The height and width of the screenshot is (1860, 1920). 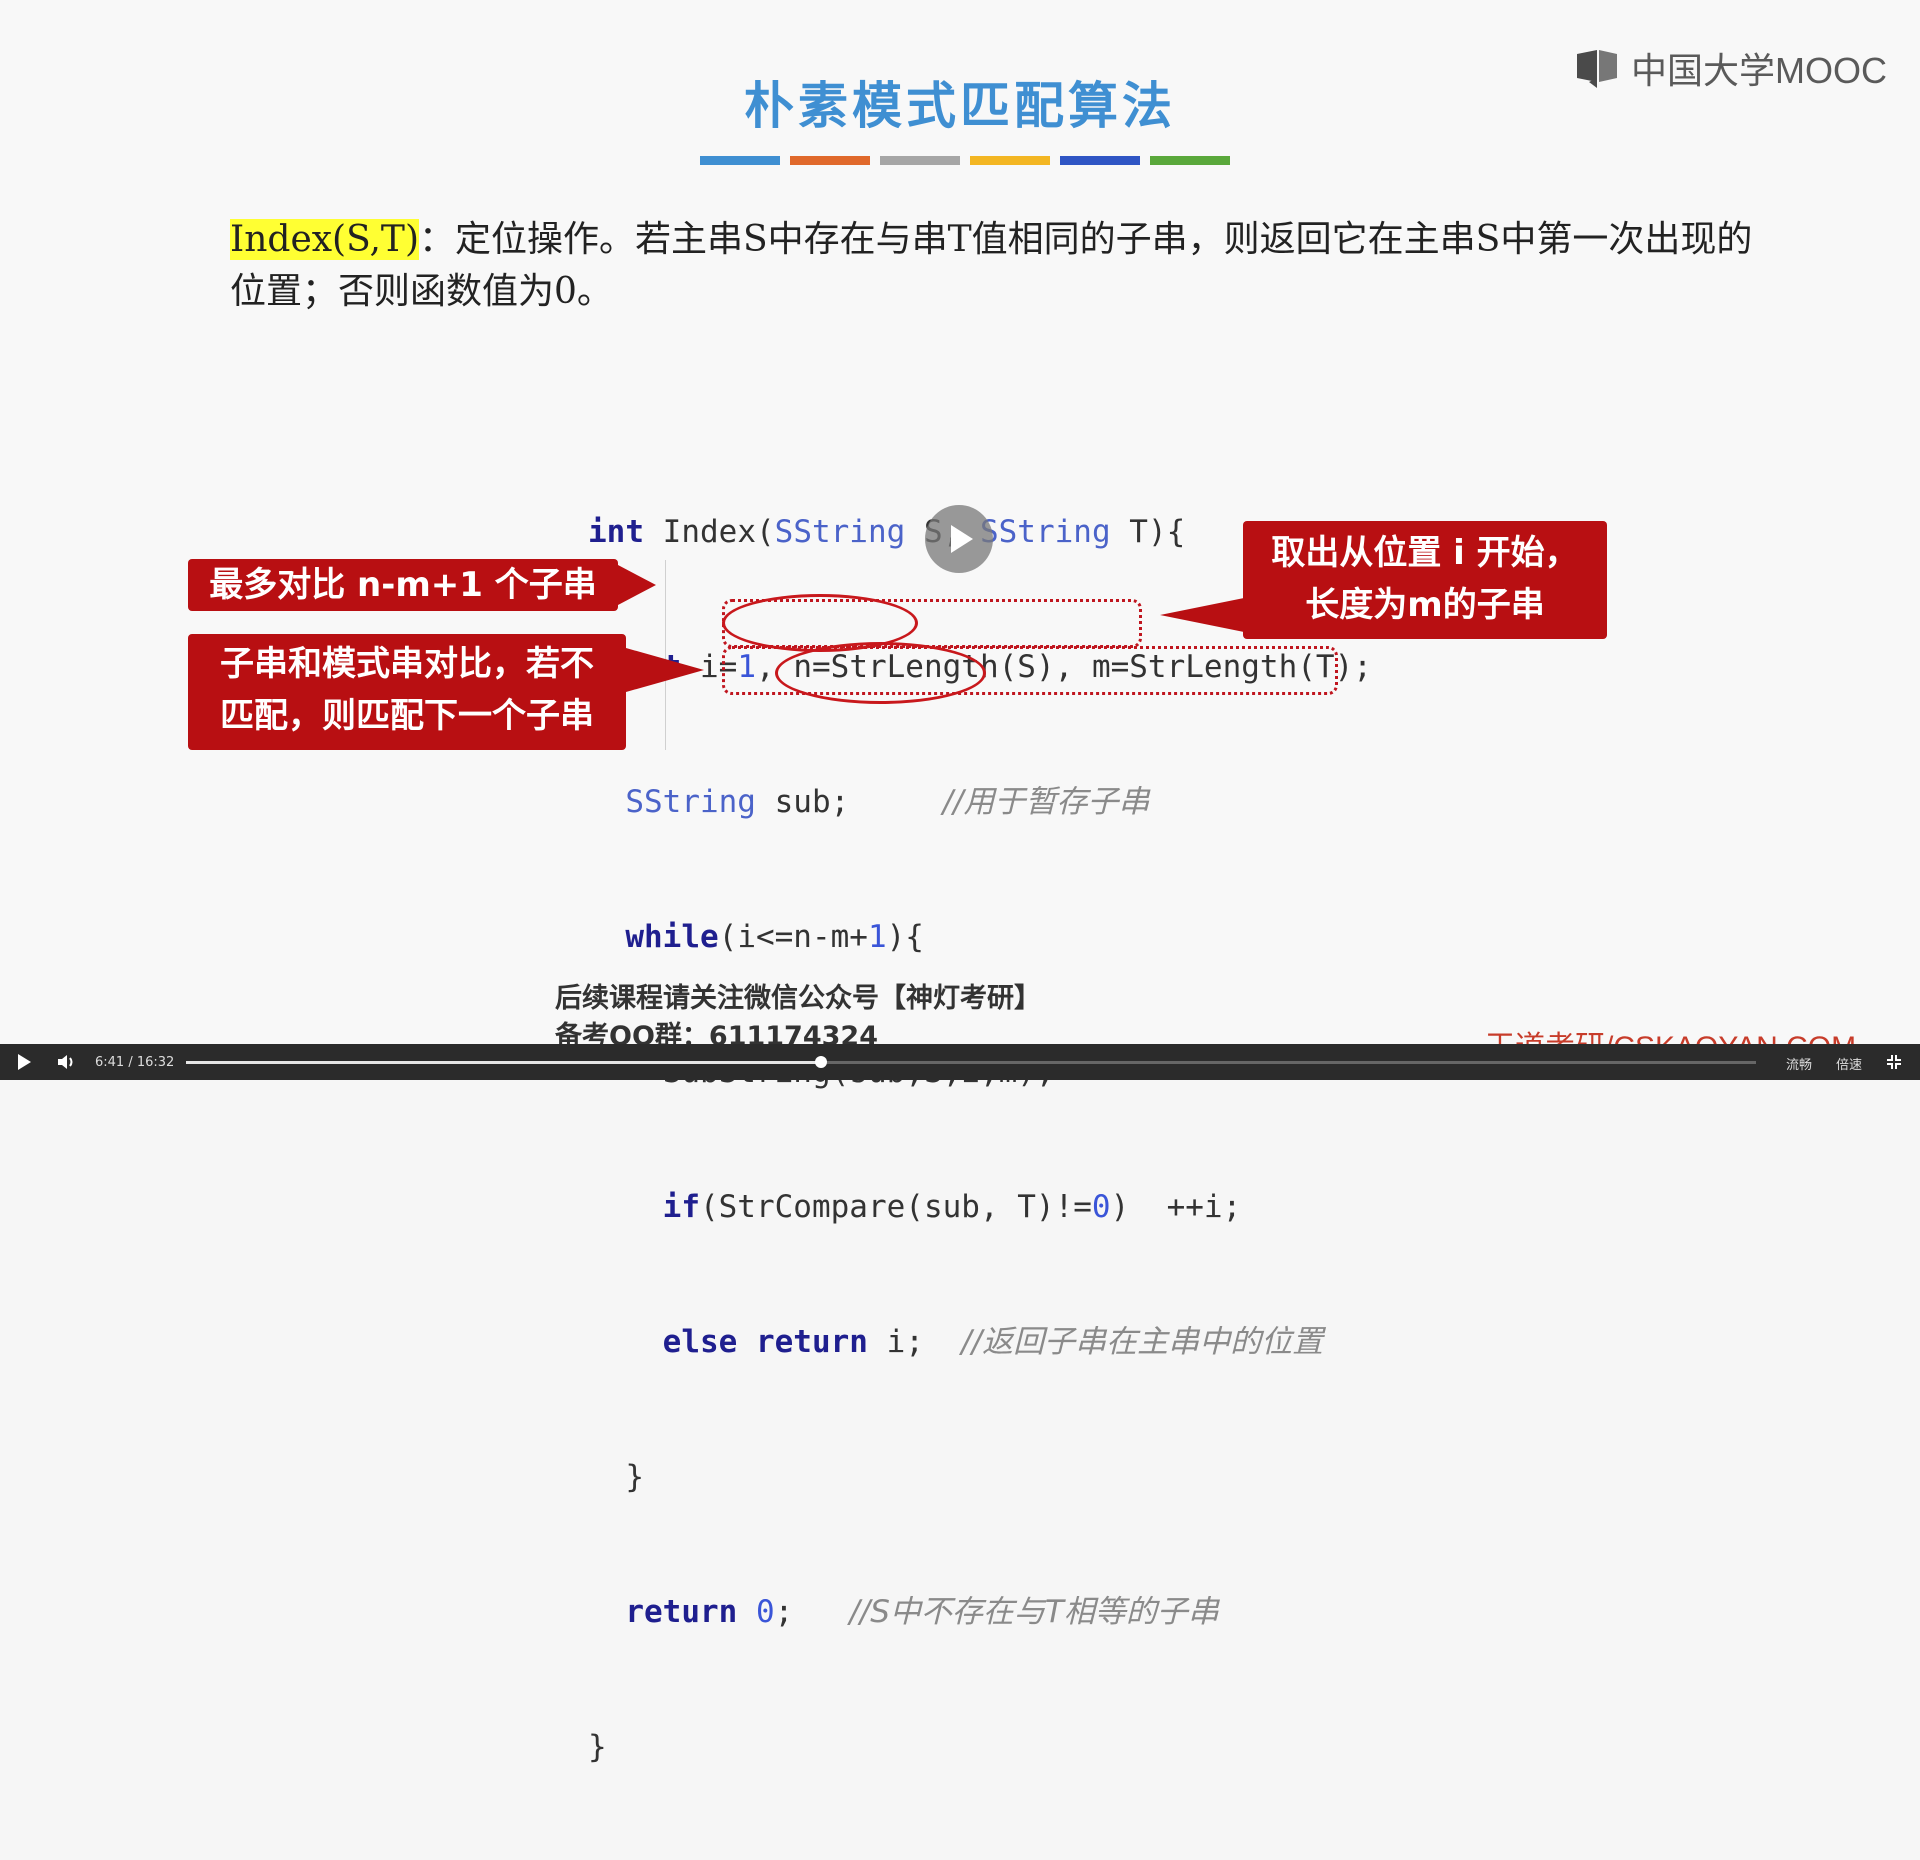 What do you see at coordinates (1176, 1207) in the screenshot?
I see `code-token: ) ++i;` at bounding box center [1176, 1207].